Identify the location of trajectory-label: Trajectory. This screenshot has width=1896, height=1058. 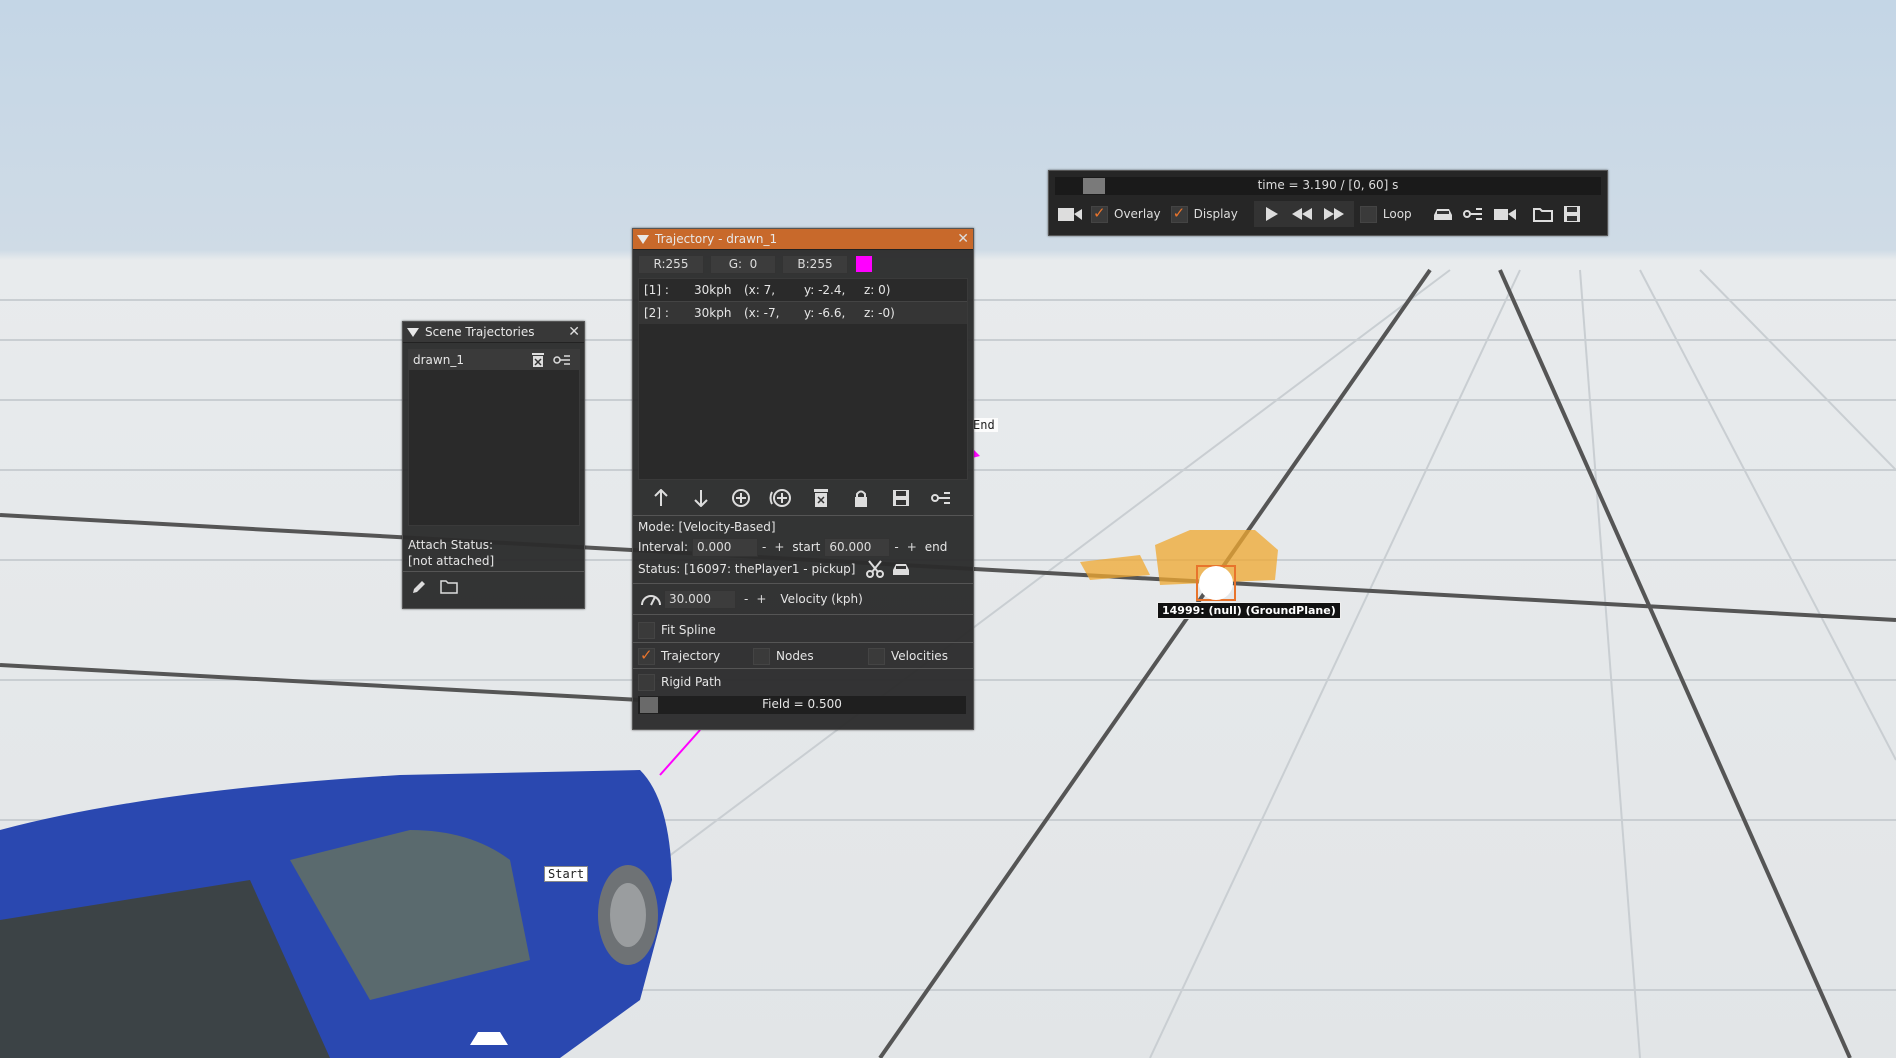
(691, 656).